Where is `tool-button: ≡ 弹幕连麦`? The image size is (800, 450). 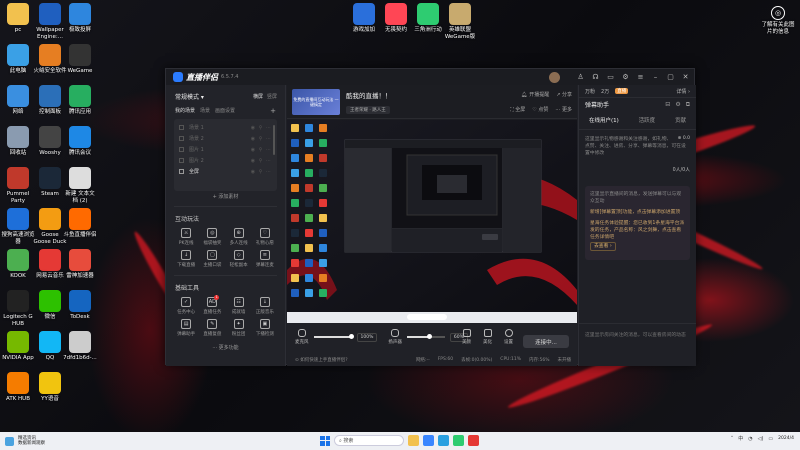 tool-button: ≡ 弹幕连麦 is located at coordinates (265, 259).